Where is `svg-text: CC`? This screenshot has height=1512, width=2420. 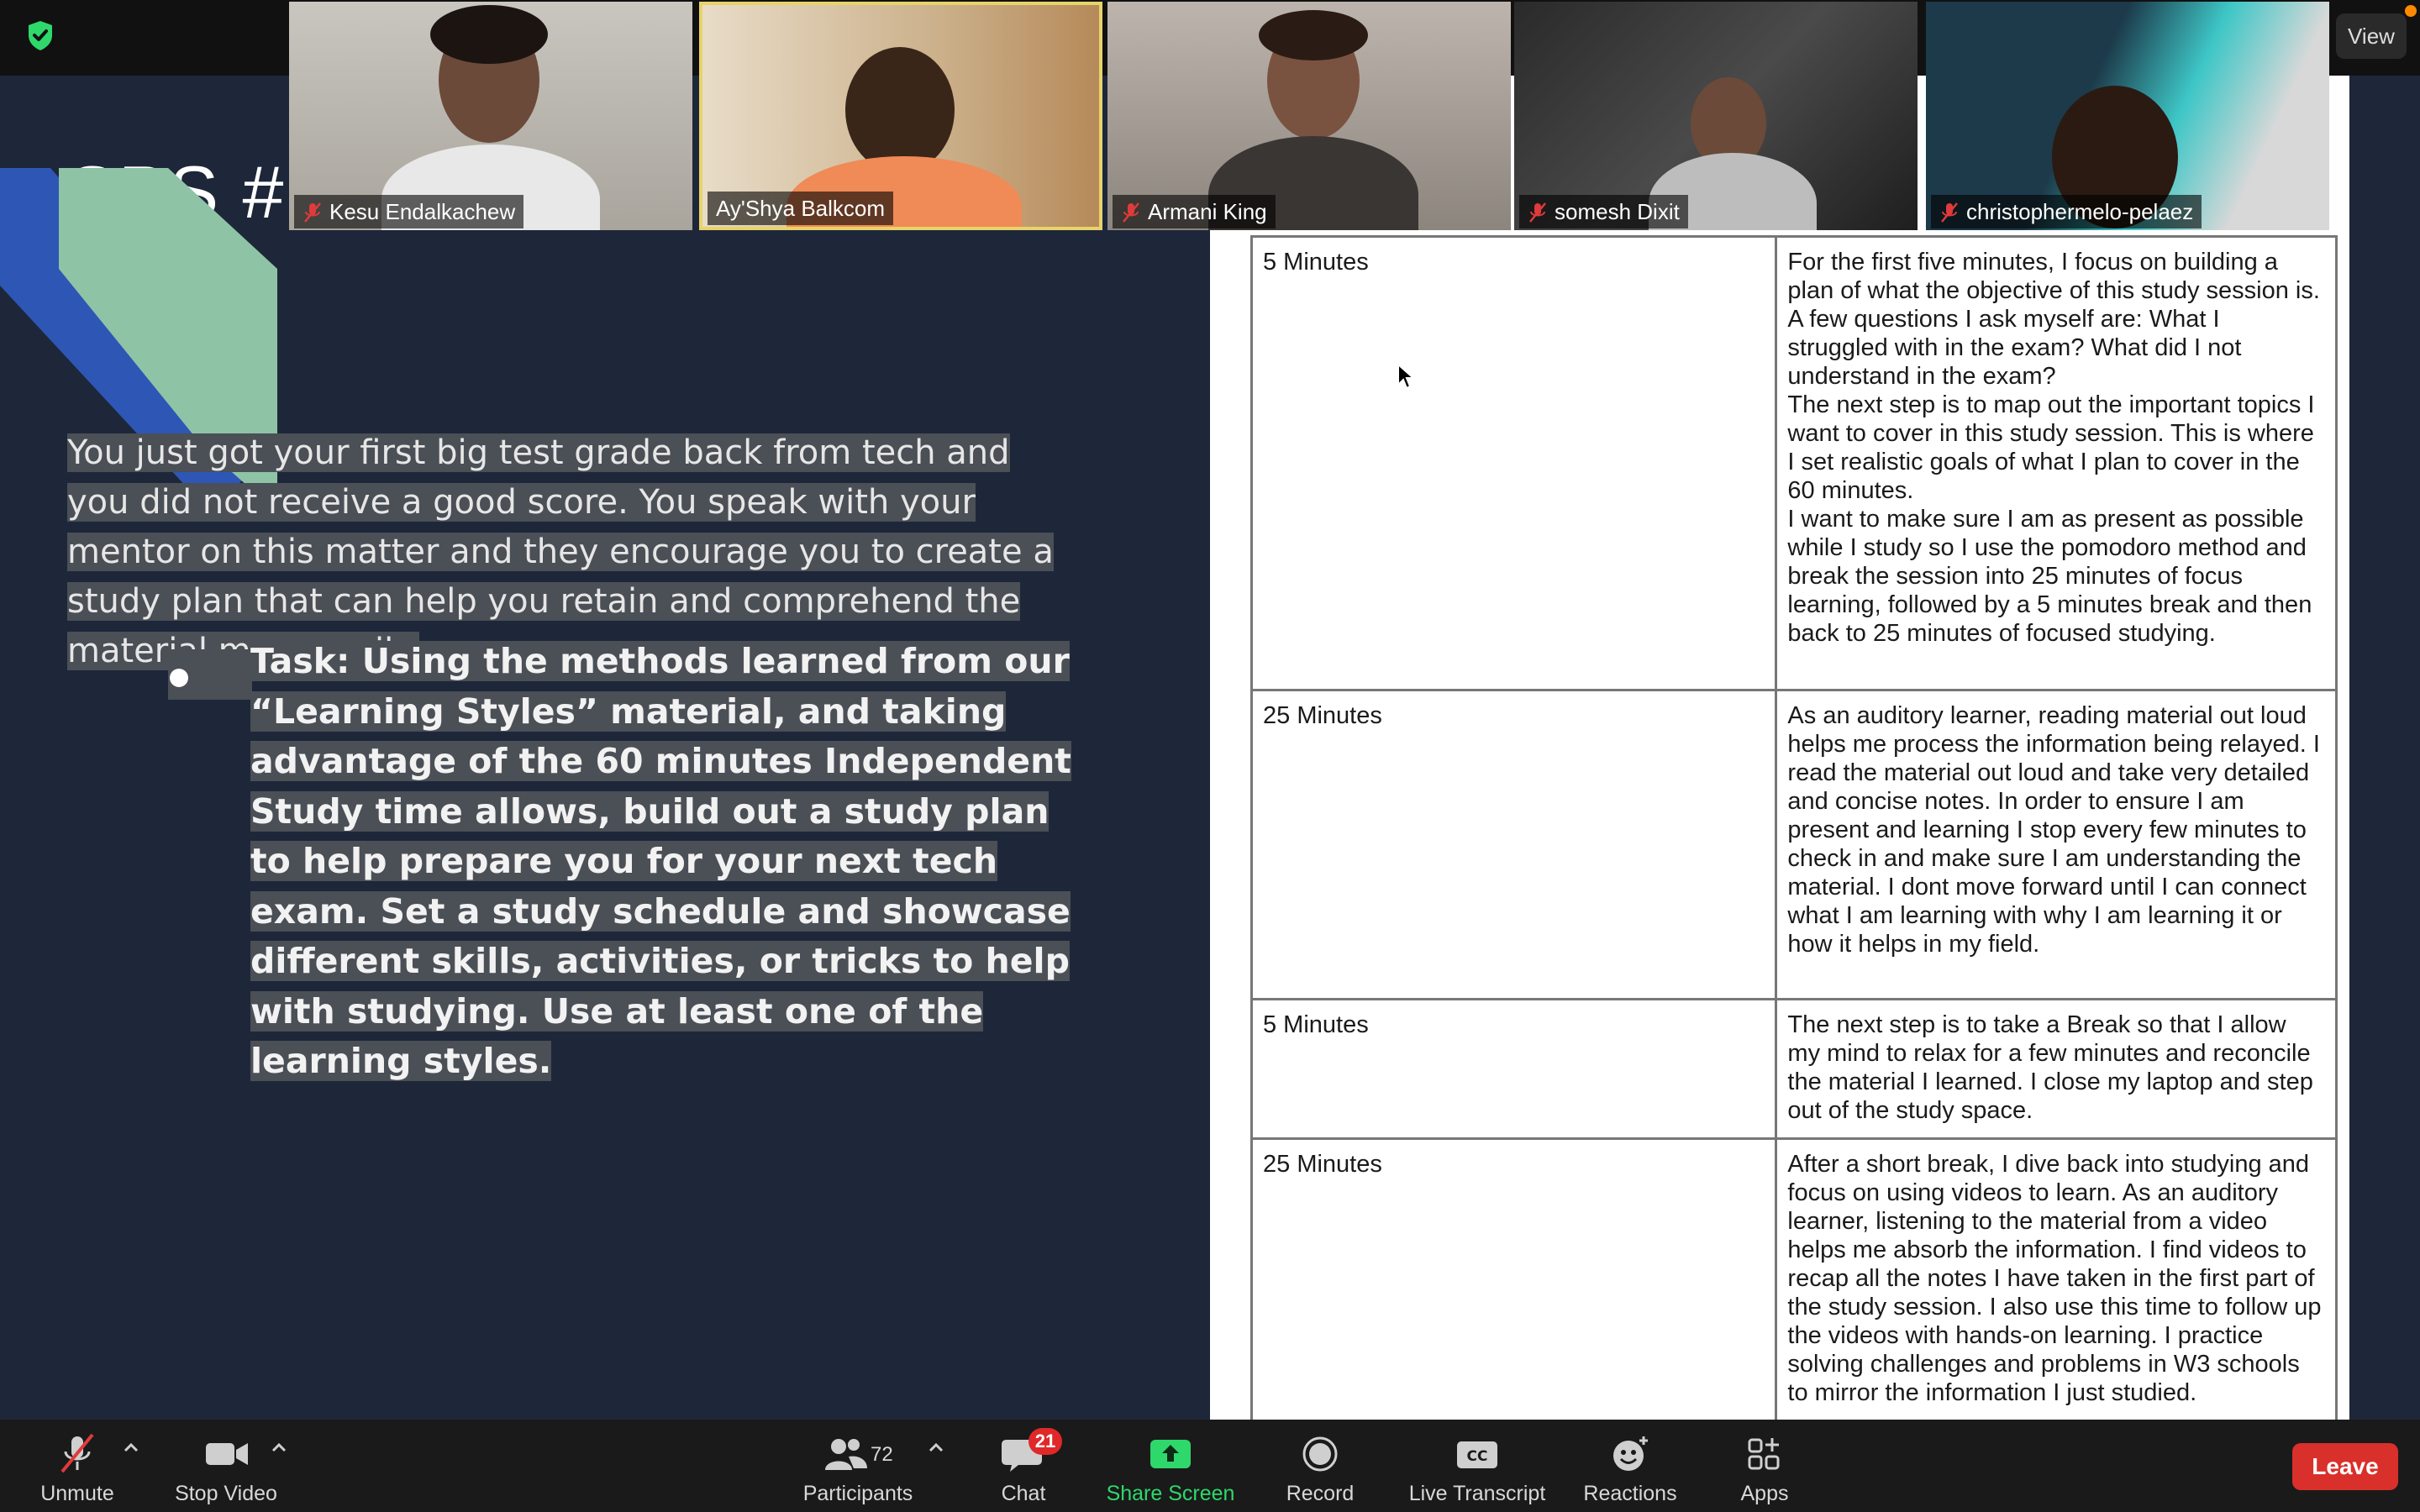
svg-text: CC is located at coordinates (1477, 1456).